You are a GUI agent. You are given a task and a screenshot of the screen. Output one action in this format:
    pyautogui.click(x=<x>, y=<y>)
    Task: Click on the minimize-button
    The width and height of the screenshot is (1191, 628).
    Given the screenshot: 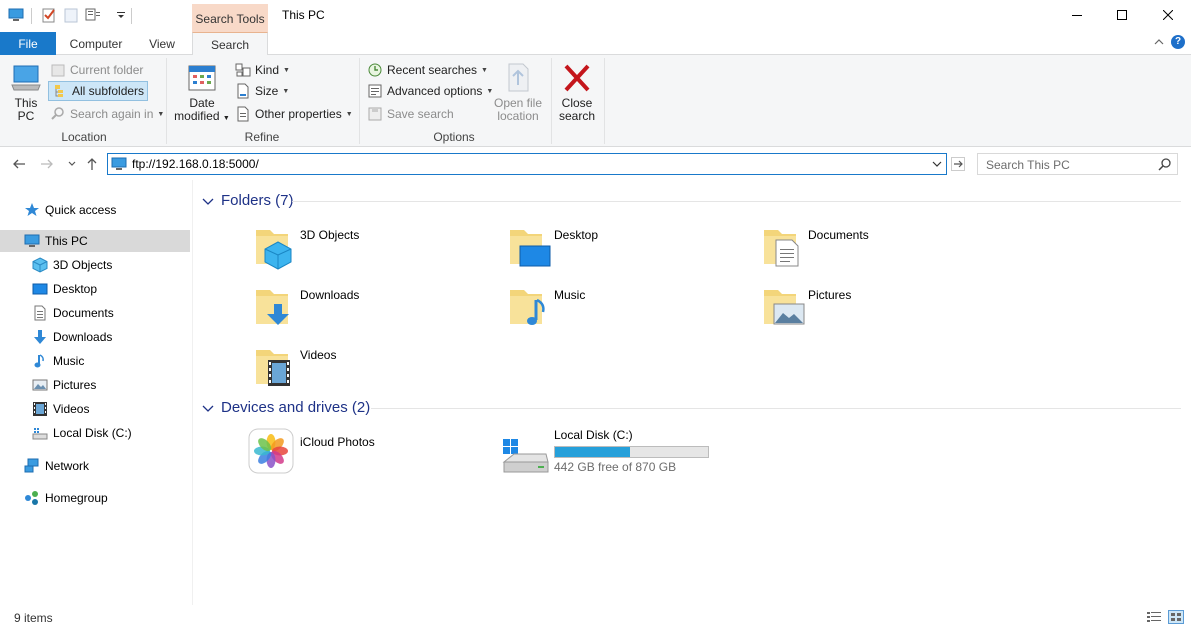 What is the action you would take?
    pyautogui.click(x=1077, y=15)
    